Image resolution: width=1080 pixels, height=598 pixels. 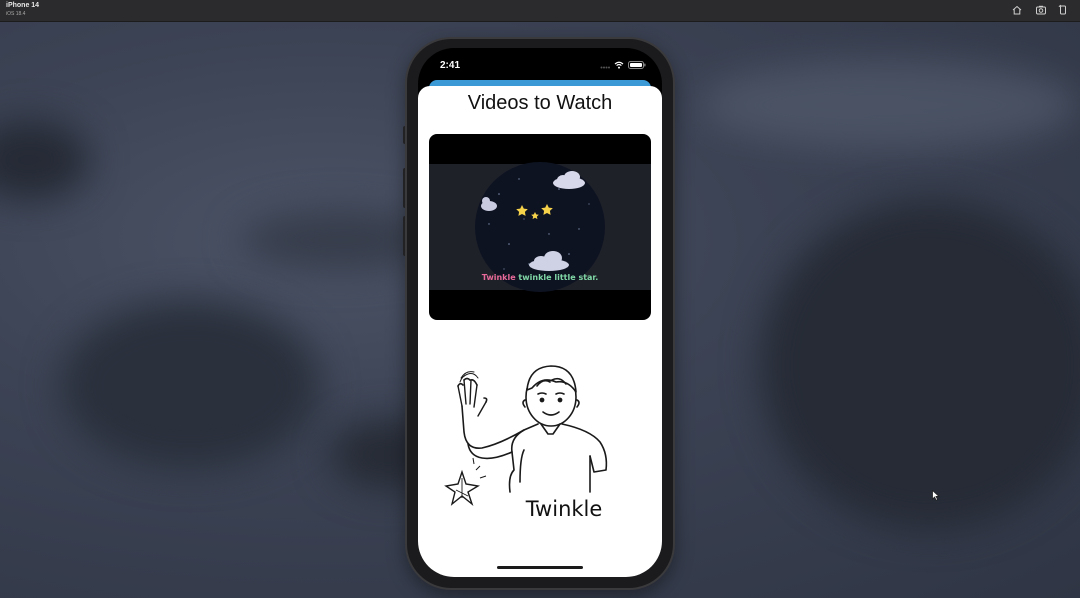 What do you see at coordinates (1041, 10) in the screenshot?
I see `screenshot-icon` at bounding box center [1041, 10].